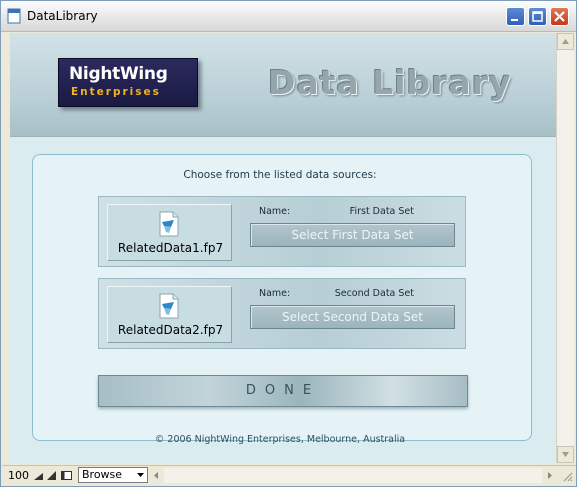 Image resolution: width=577 pixels, height=489 pixels. What do you see at coordinates (102, 474) in the screenshot?
I see `mode-value: Browse` at bounding box center [102, 474].